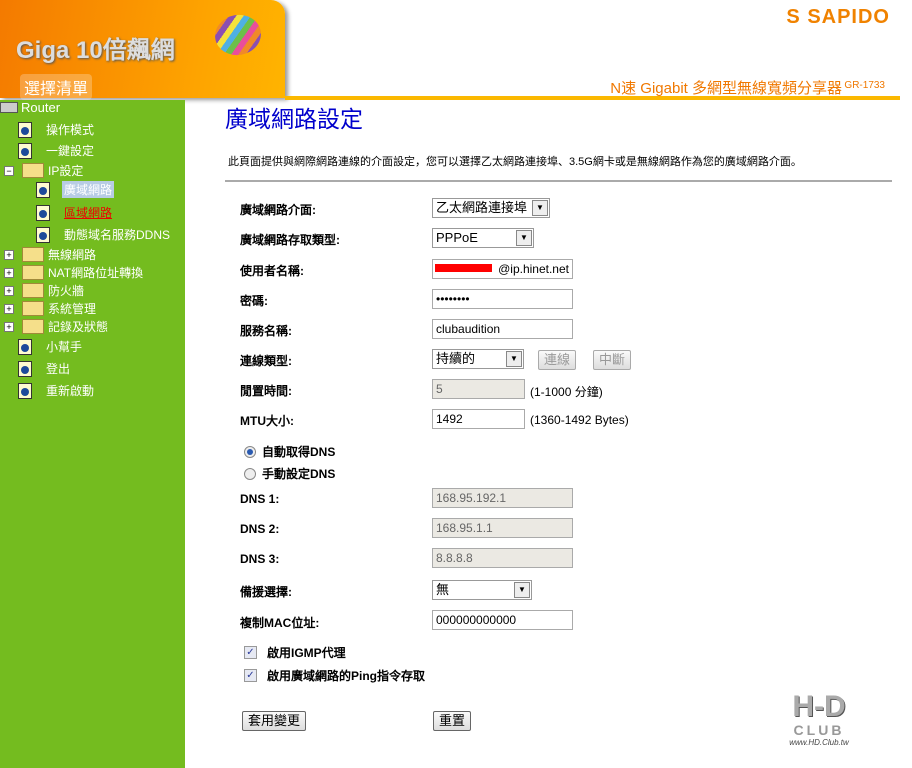 This screenshot has width=912, height=768. What do you see at coordinates (274, 721) in the screenshot?
I see `apply-button: 套用變更` at bounding box center [274, 721].